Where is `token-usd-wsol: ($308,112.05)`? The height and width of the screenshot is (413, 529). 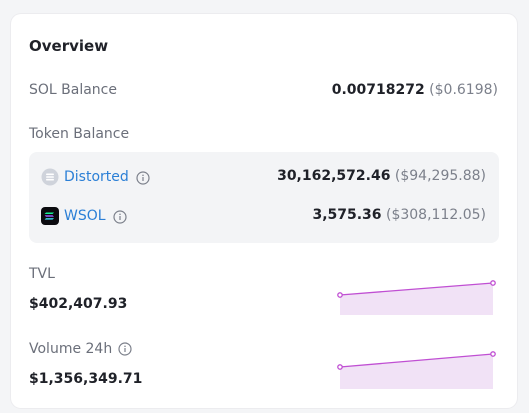 token-usd-wsol: ($308,112.05) is located at coordinates (436, 215).